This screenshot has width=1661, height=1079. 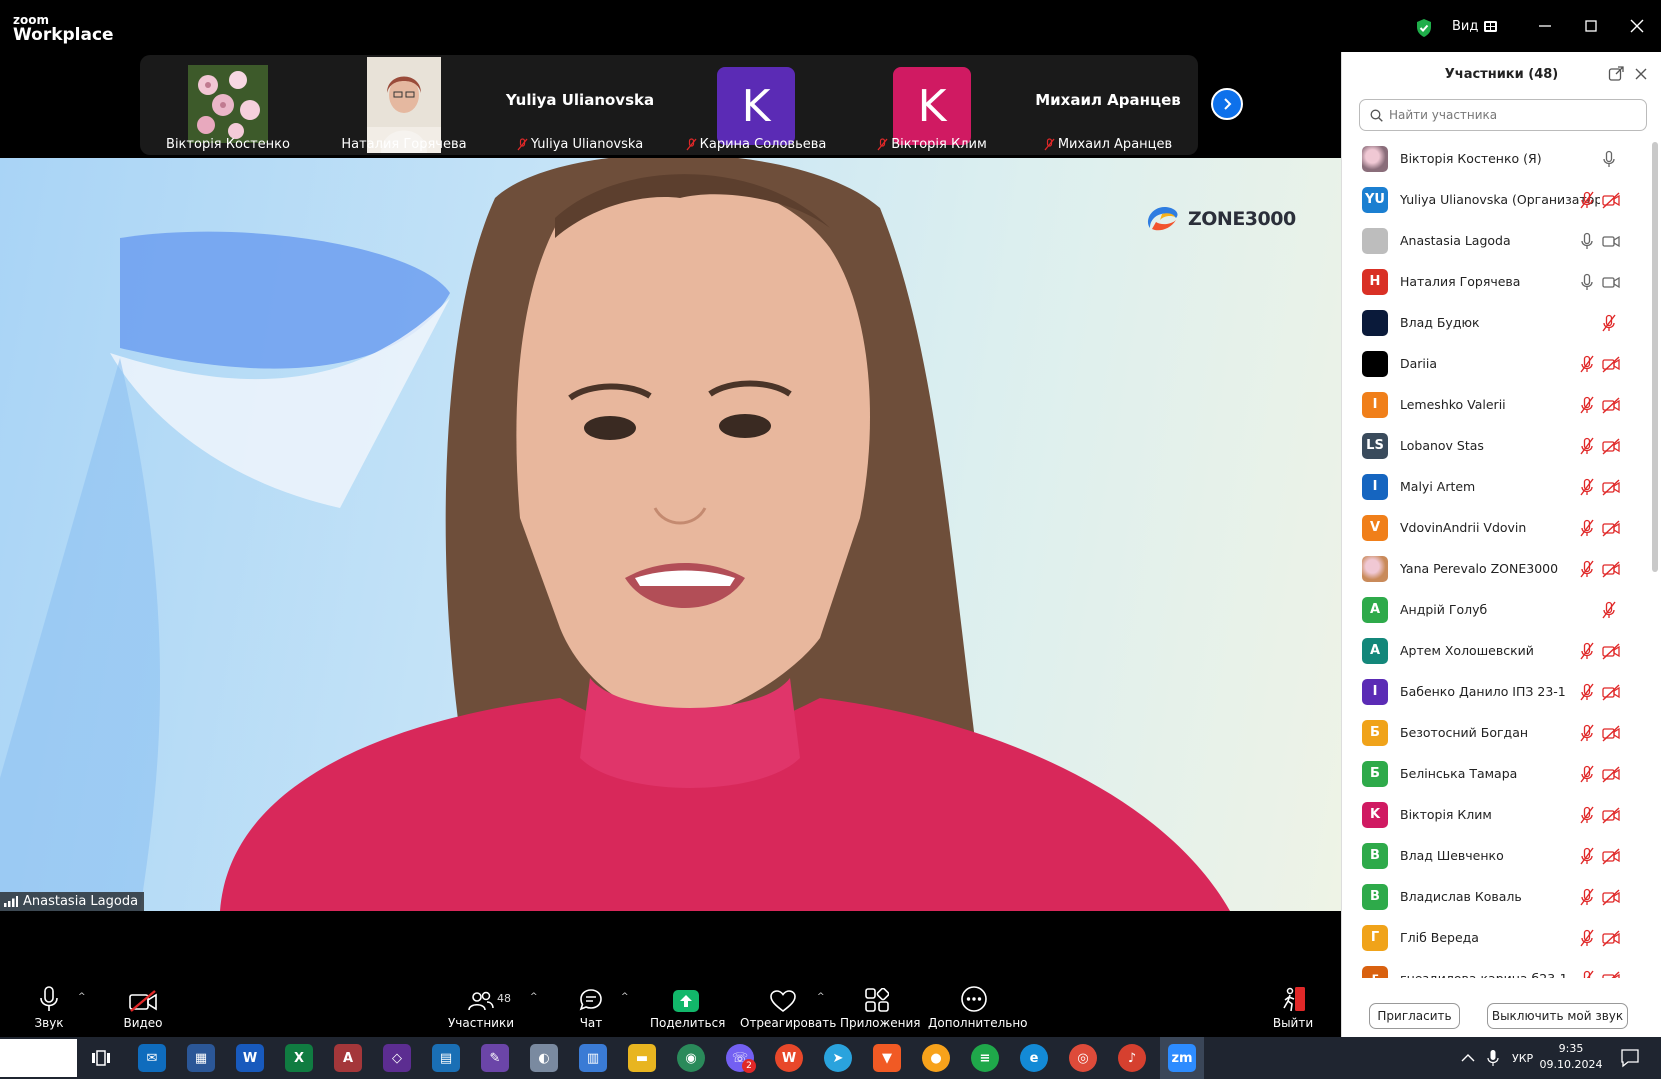 I want to click on tray-chevron-up-icon, so click(x=1468, y=1058).